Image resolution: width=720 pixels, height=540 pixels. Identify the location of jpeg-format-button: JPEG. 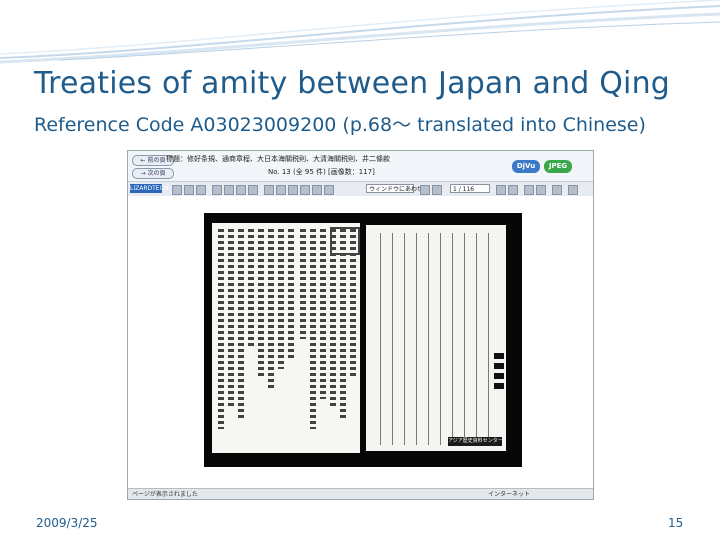
(558, 166).